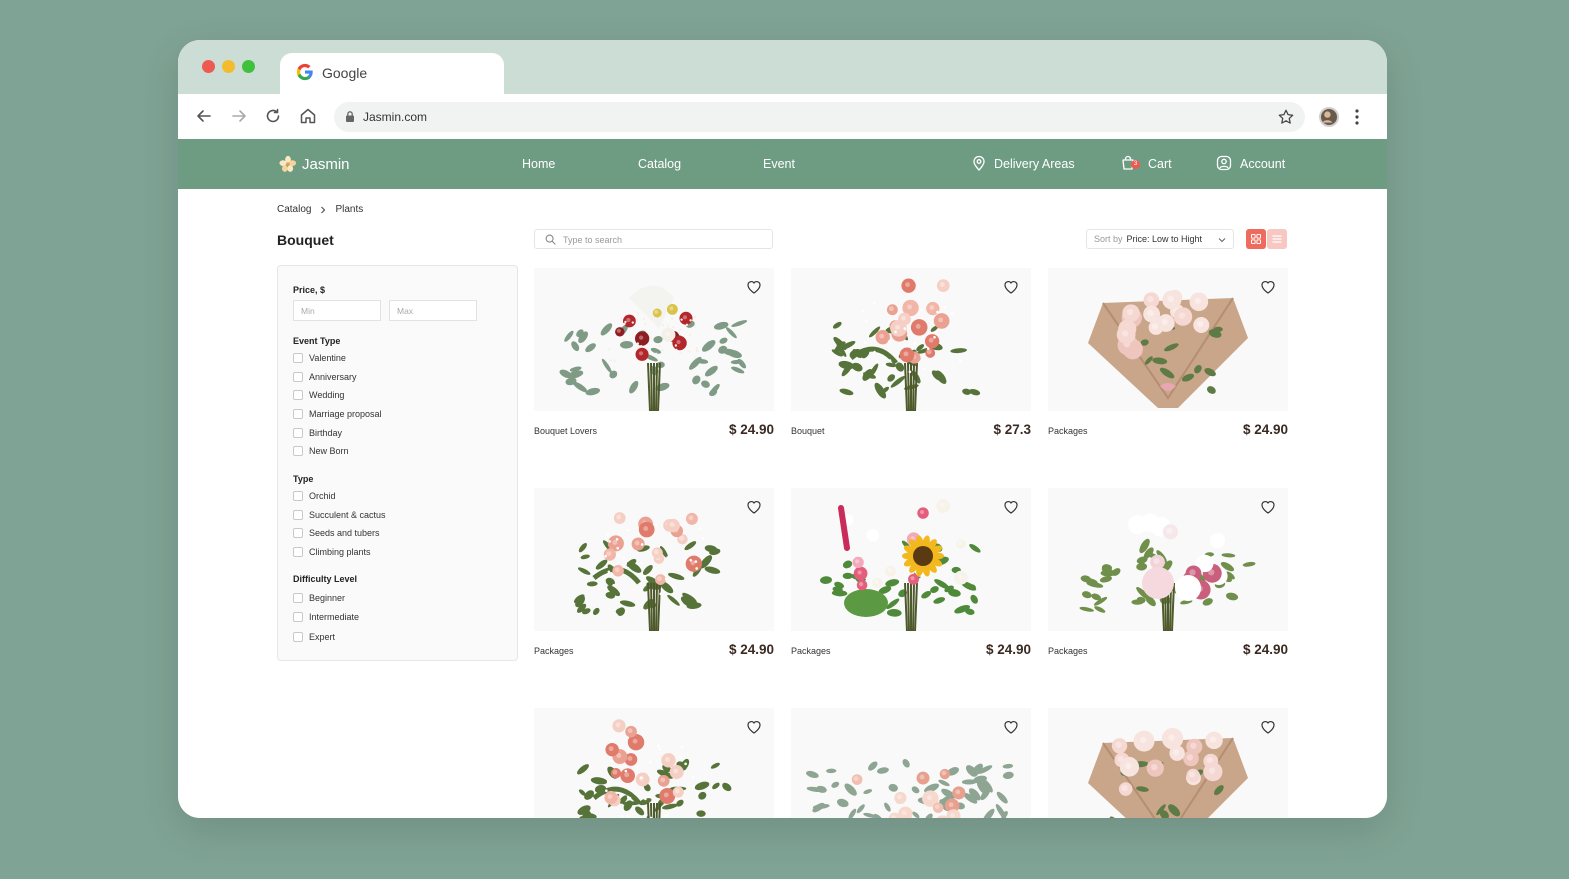  I want to click on checkbox-label: Wedding, so click(327, 395).